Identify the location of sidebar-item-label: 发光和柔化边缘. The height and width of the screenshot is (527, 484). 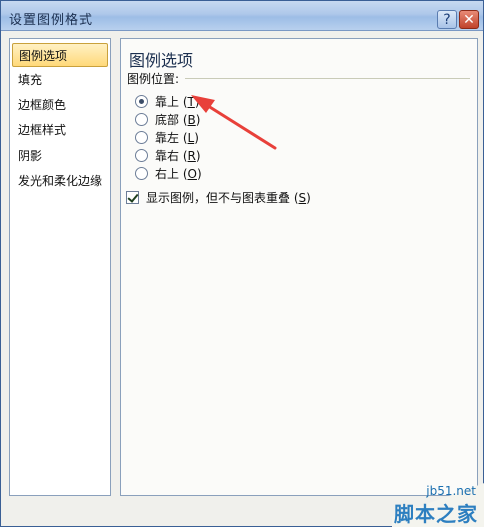
(60, 181).